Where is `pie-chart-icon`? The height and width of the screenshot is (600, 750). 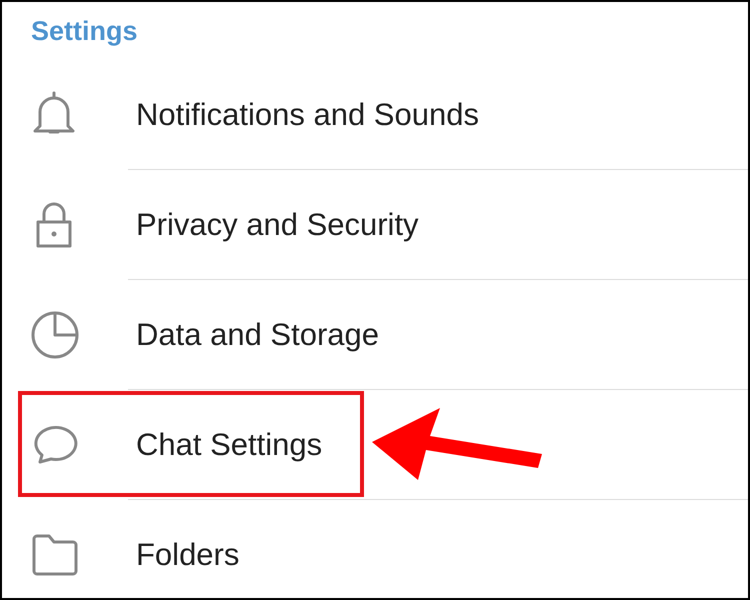 pie-chart-icon is located at coordinates (55, 335).